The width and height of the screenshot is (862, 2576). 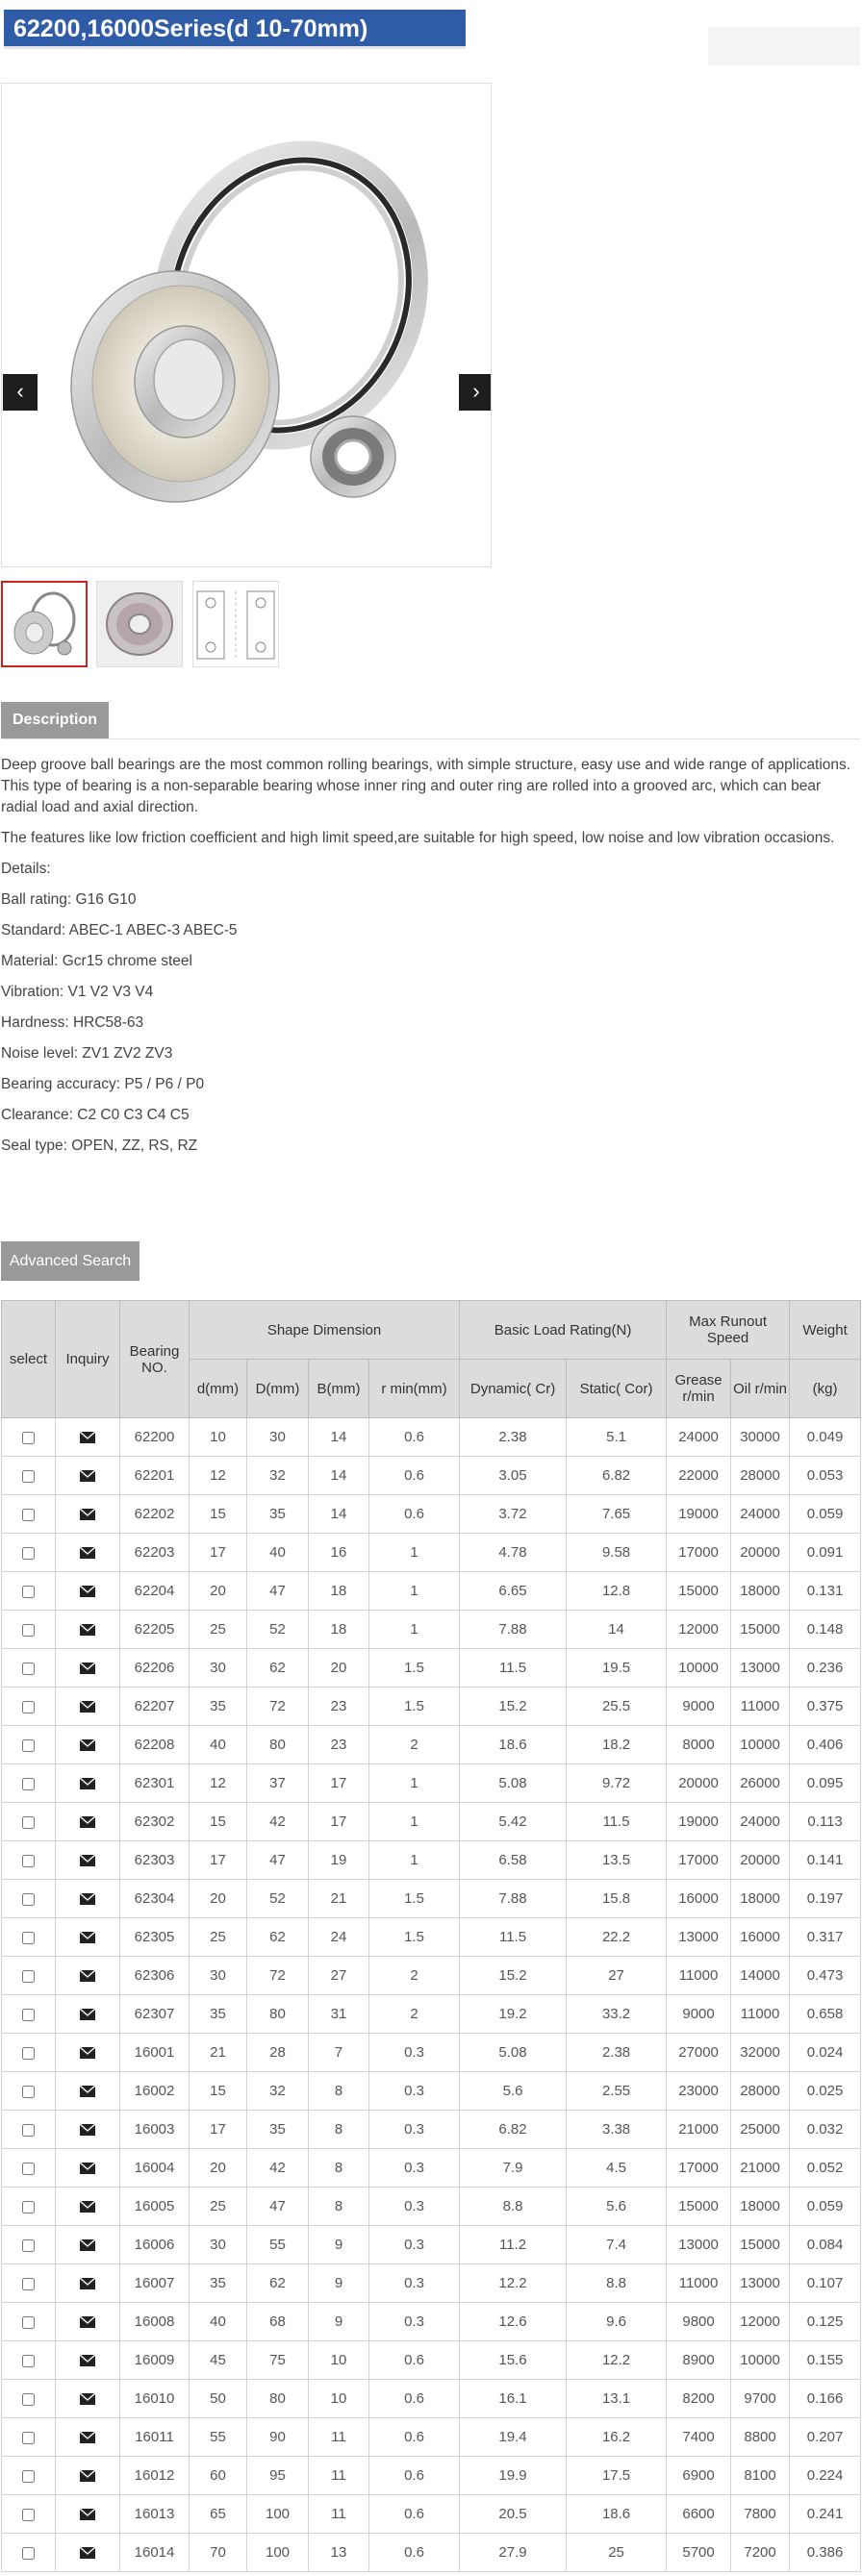 What do you see at coordinates (475, 392) in the screenshot?
I see `gallery-next-button: ›` at bounding box center [475, 392].